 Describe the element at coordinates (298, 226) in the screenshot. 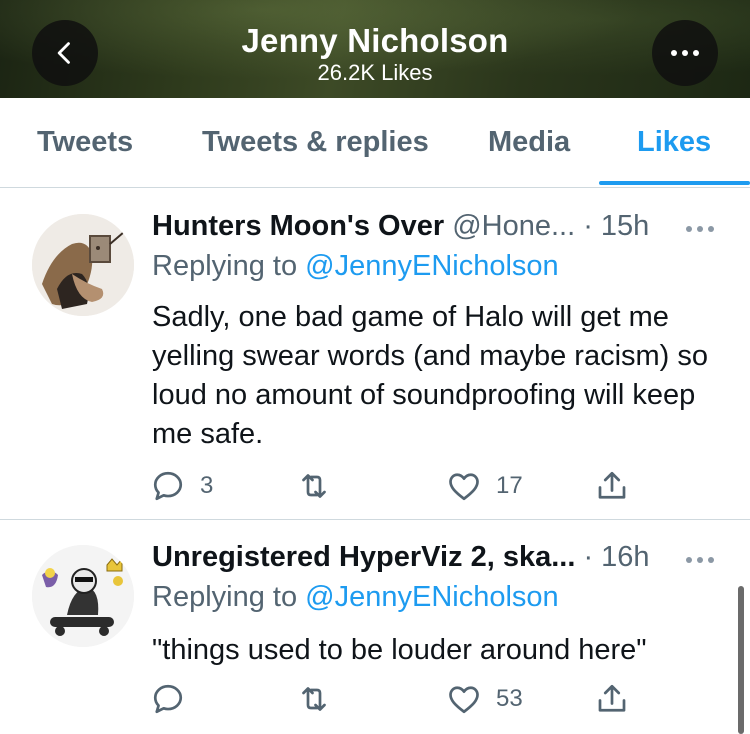

I see `author-name: Hunters Moon's Over` at that location.